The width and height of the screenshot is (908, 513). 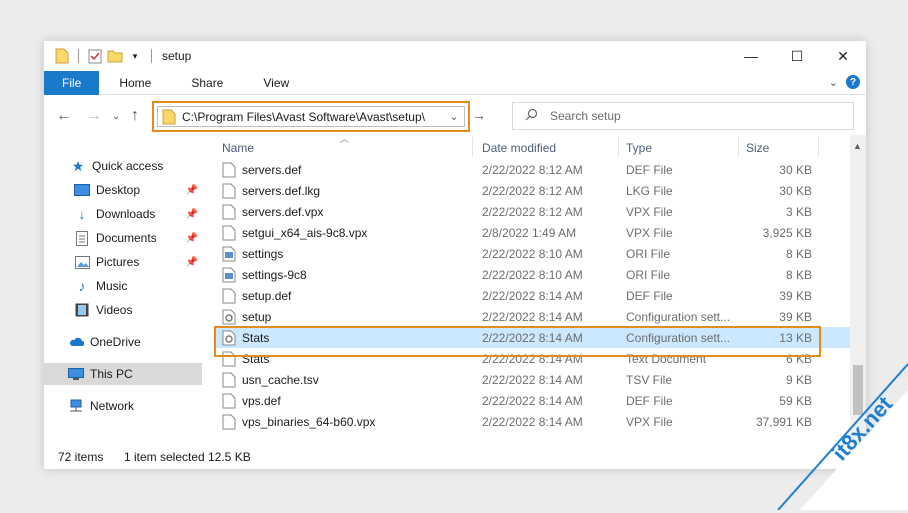 What do you see at coordinates (135, 116) in the screenshot?
I see `up-arrow-icon: ↑` at bounding box center [135, 116].